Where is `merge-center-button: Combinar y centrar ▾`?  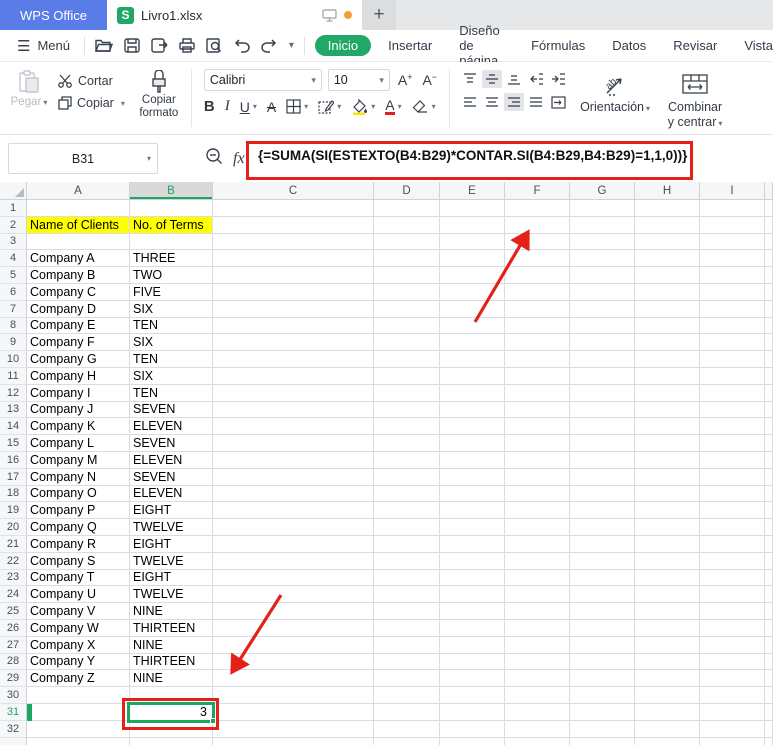 merge-center-button: Combinar y centrar ▾ is located at coordinates (695, 98).